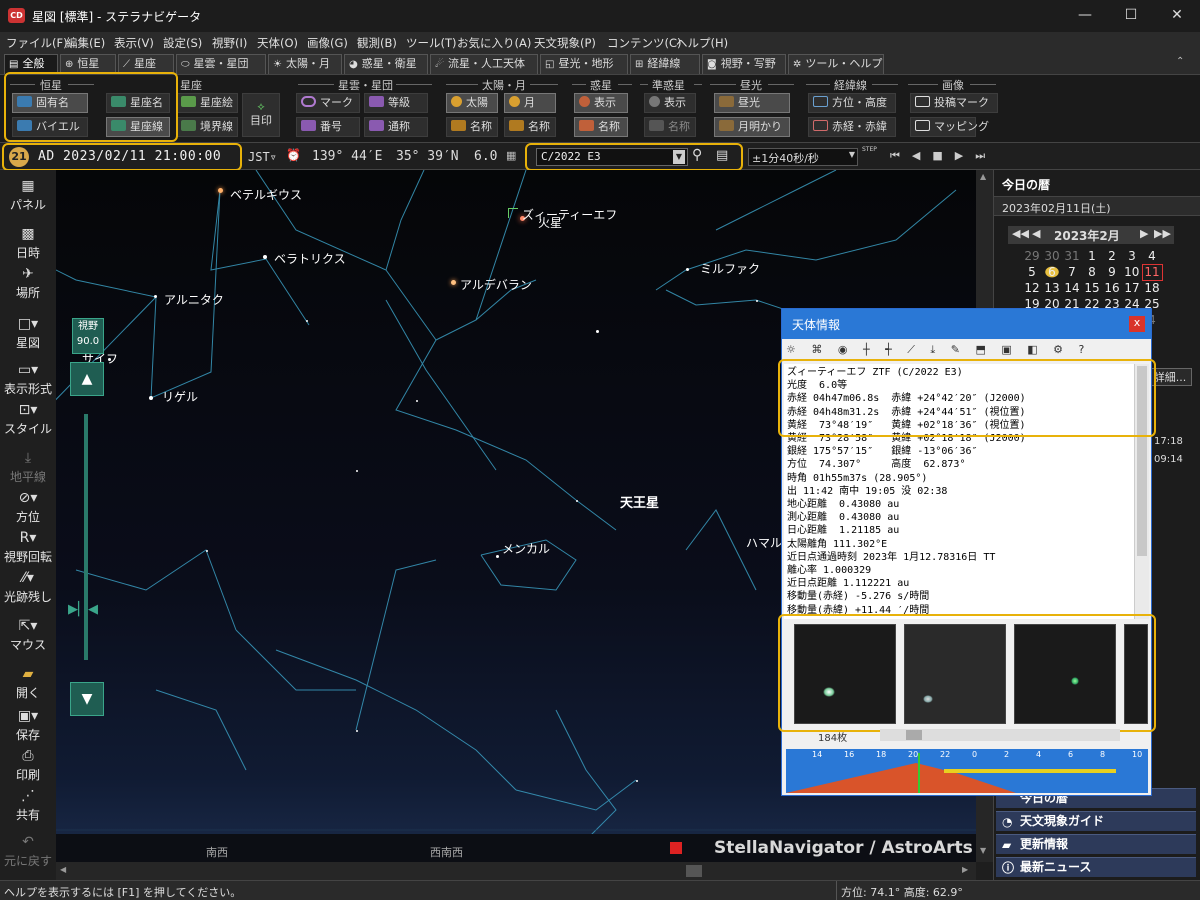  Describe the element at coordinates (676, 848) in the screenshot. I see `marker-icon` at that location.